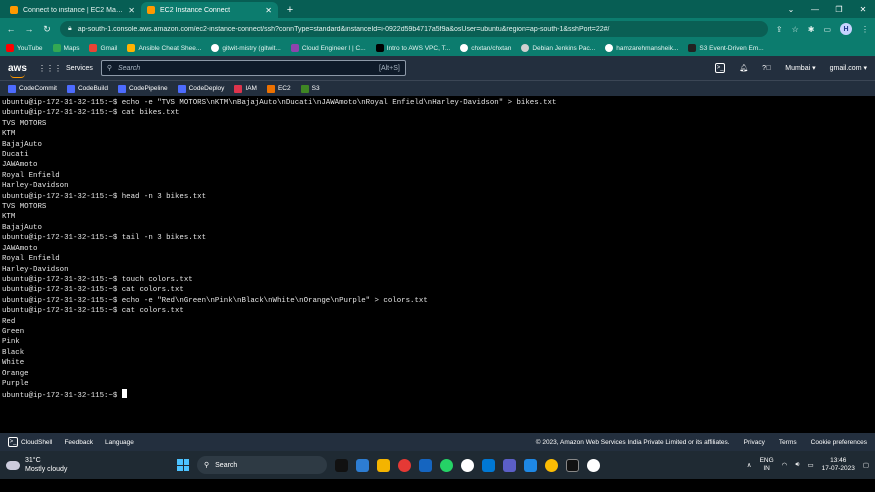  I want to click on terminal-icon, so click(572, 465).